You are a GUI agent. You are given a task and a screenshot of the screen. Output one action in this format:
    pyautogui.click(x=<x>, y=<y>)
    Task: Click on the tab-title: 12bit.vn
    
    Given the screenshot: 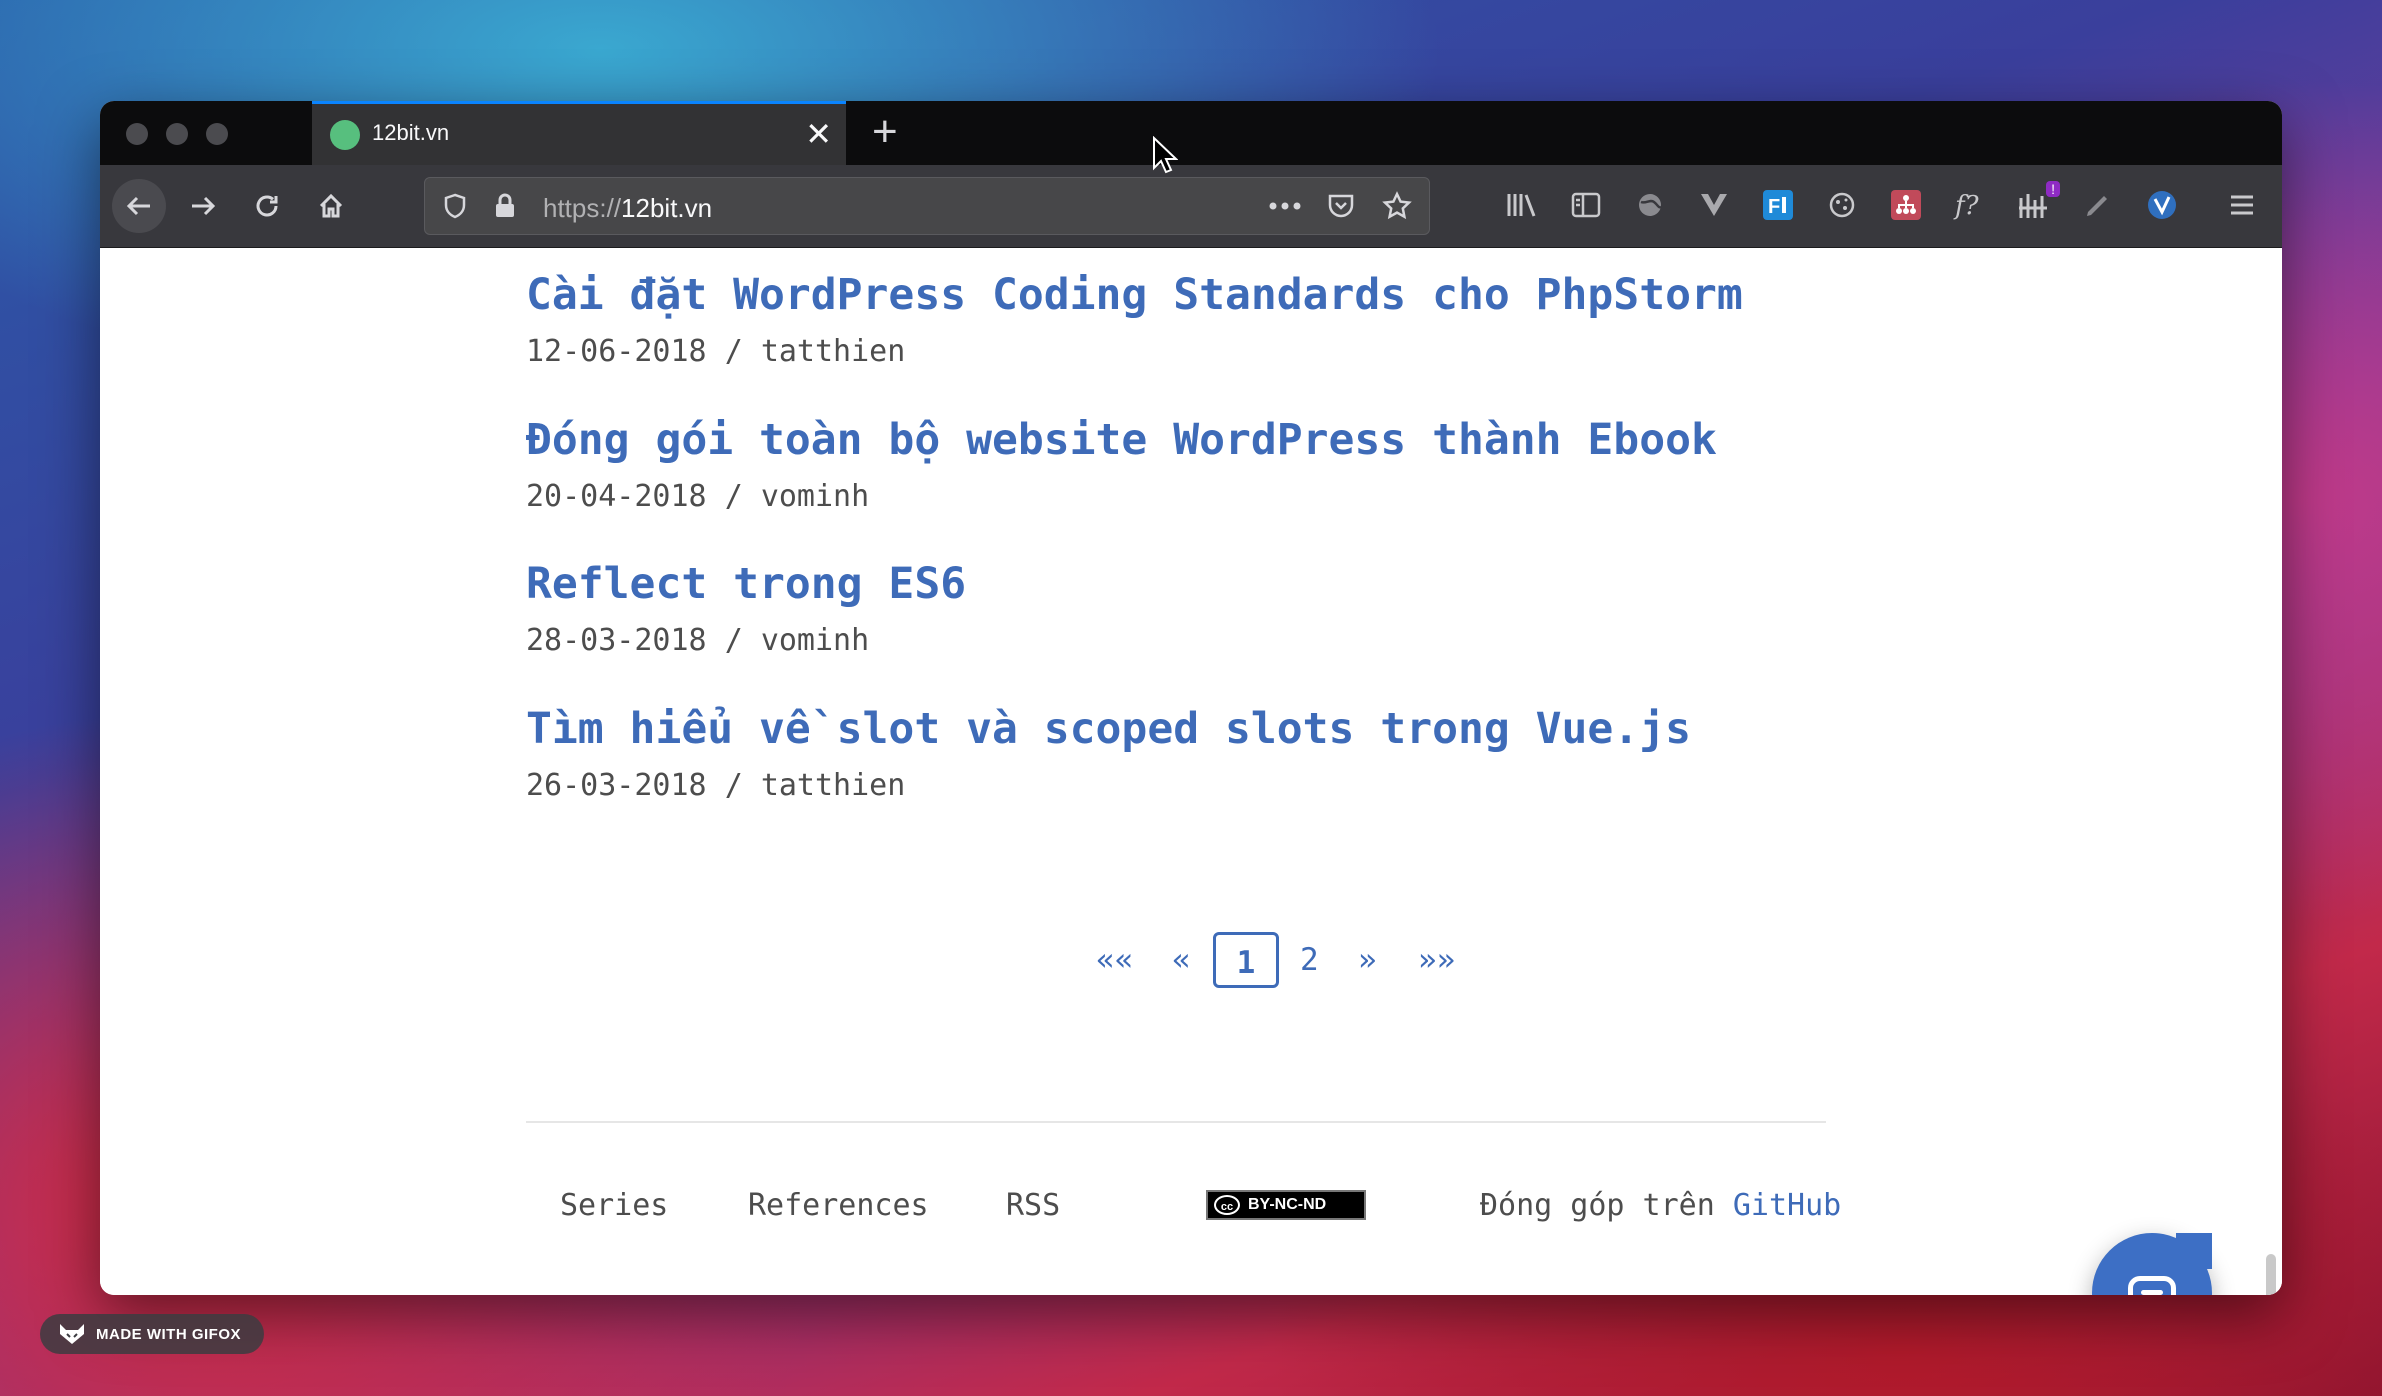 What is the action you would take?
    pyautogui.click(x=411, y=132)
    